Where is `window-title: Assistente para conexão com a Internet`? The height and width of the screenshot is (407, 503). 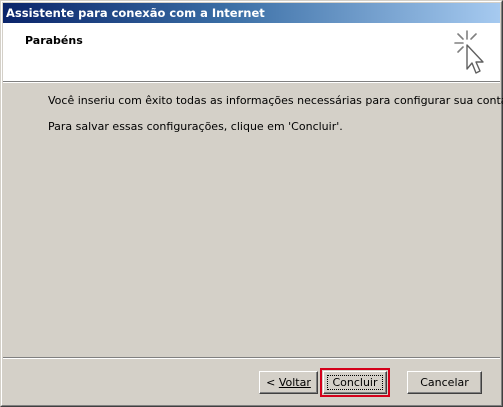
window-title: Assistente para conexão com a Internet is located at coordinates (135, 13).